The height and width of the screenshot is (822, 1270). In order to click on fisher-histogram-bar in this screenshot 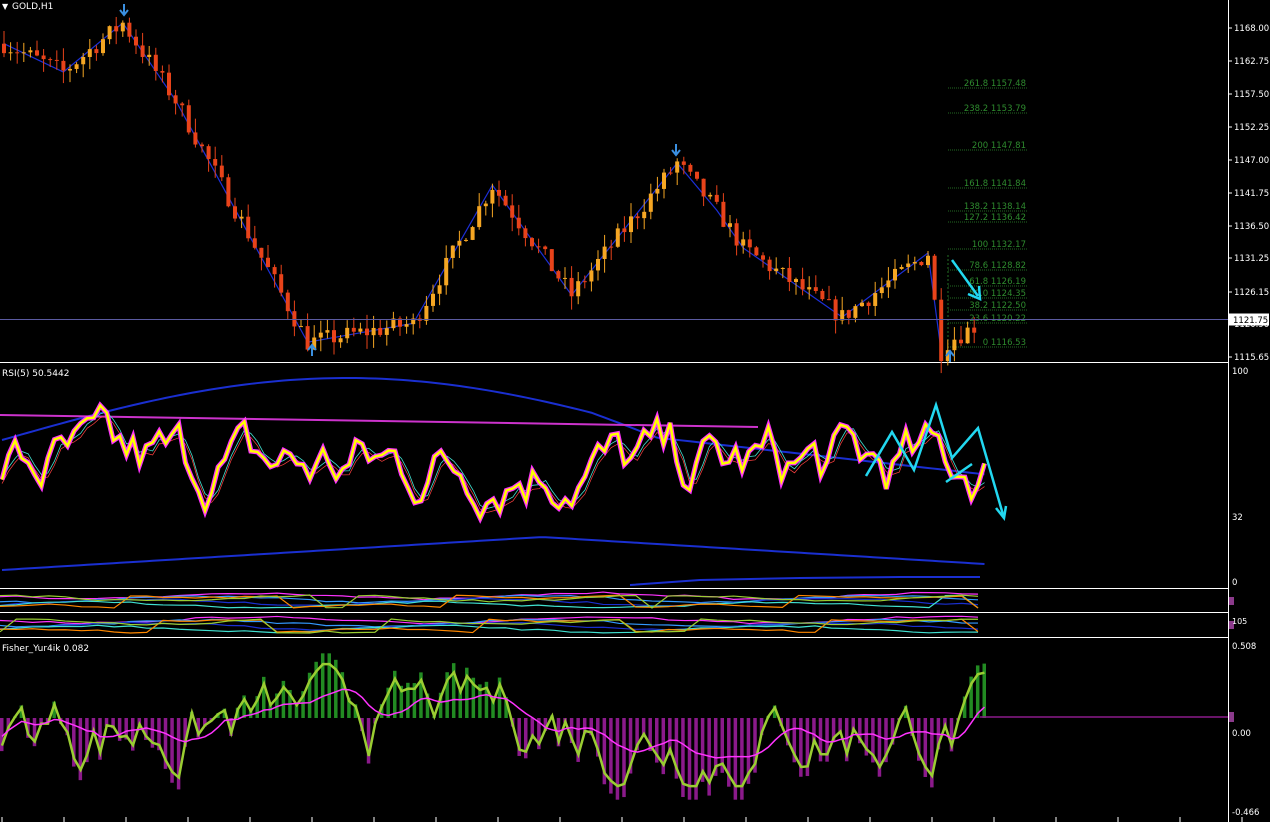, I will do `click(689, 759)`.